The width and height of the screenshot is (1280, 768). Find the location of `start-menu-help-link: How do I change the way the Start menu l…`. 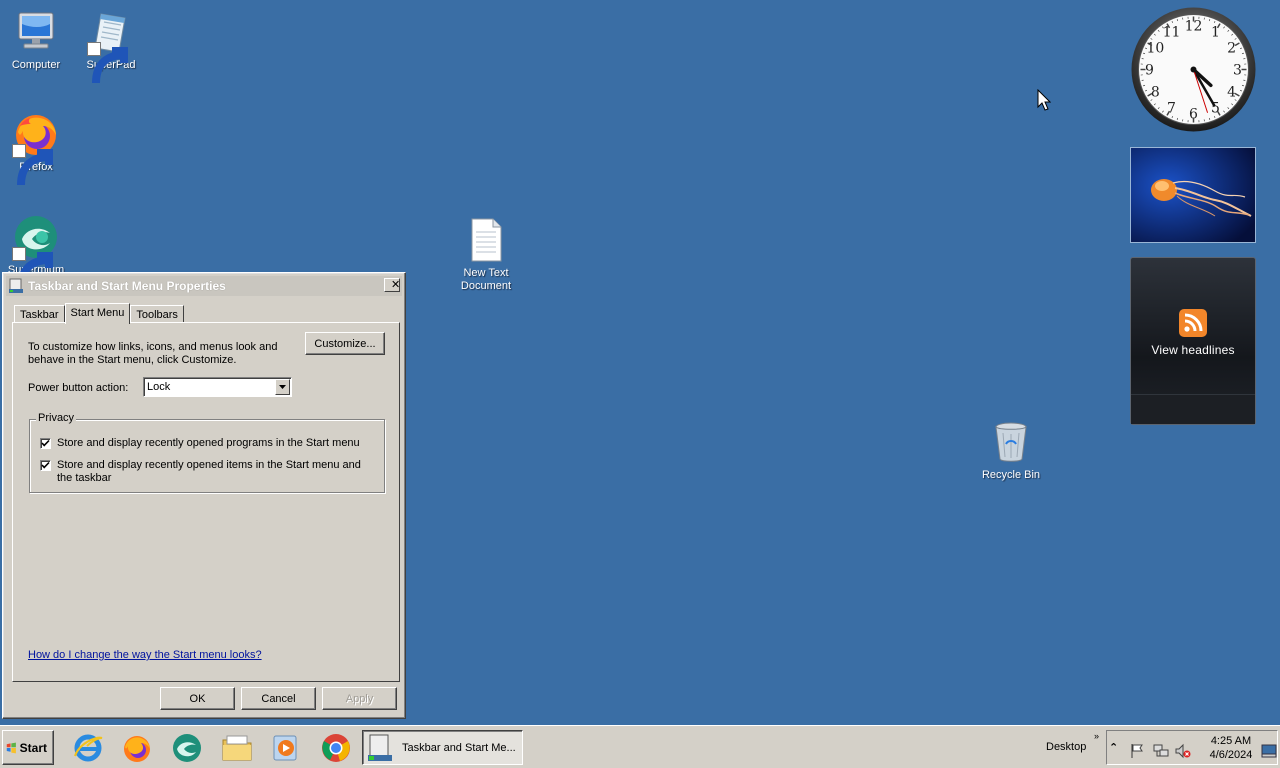

start-menu-help-link: How do I change the way the Start menu l… is located at coordinates (145, 655).